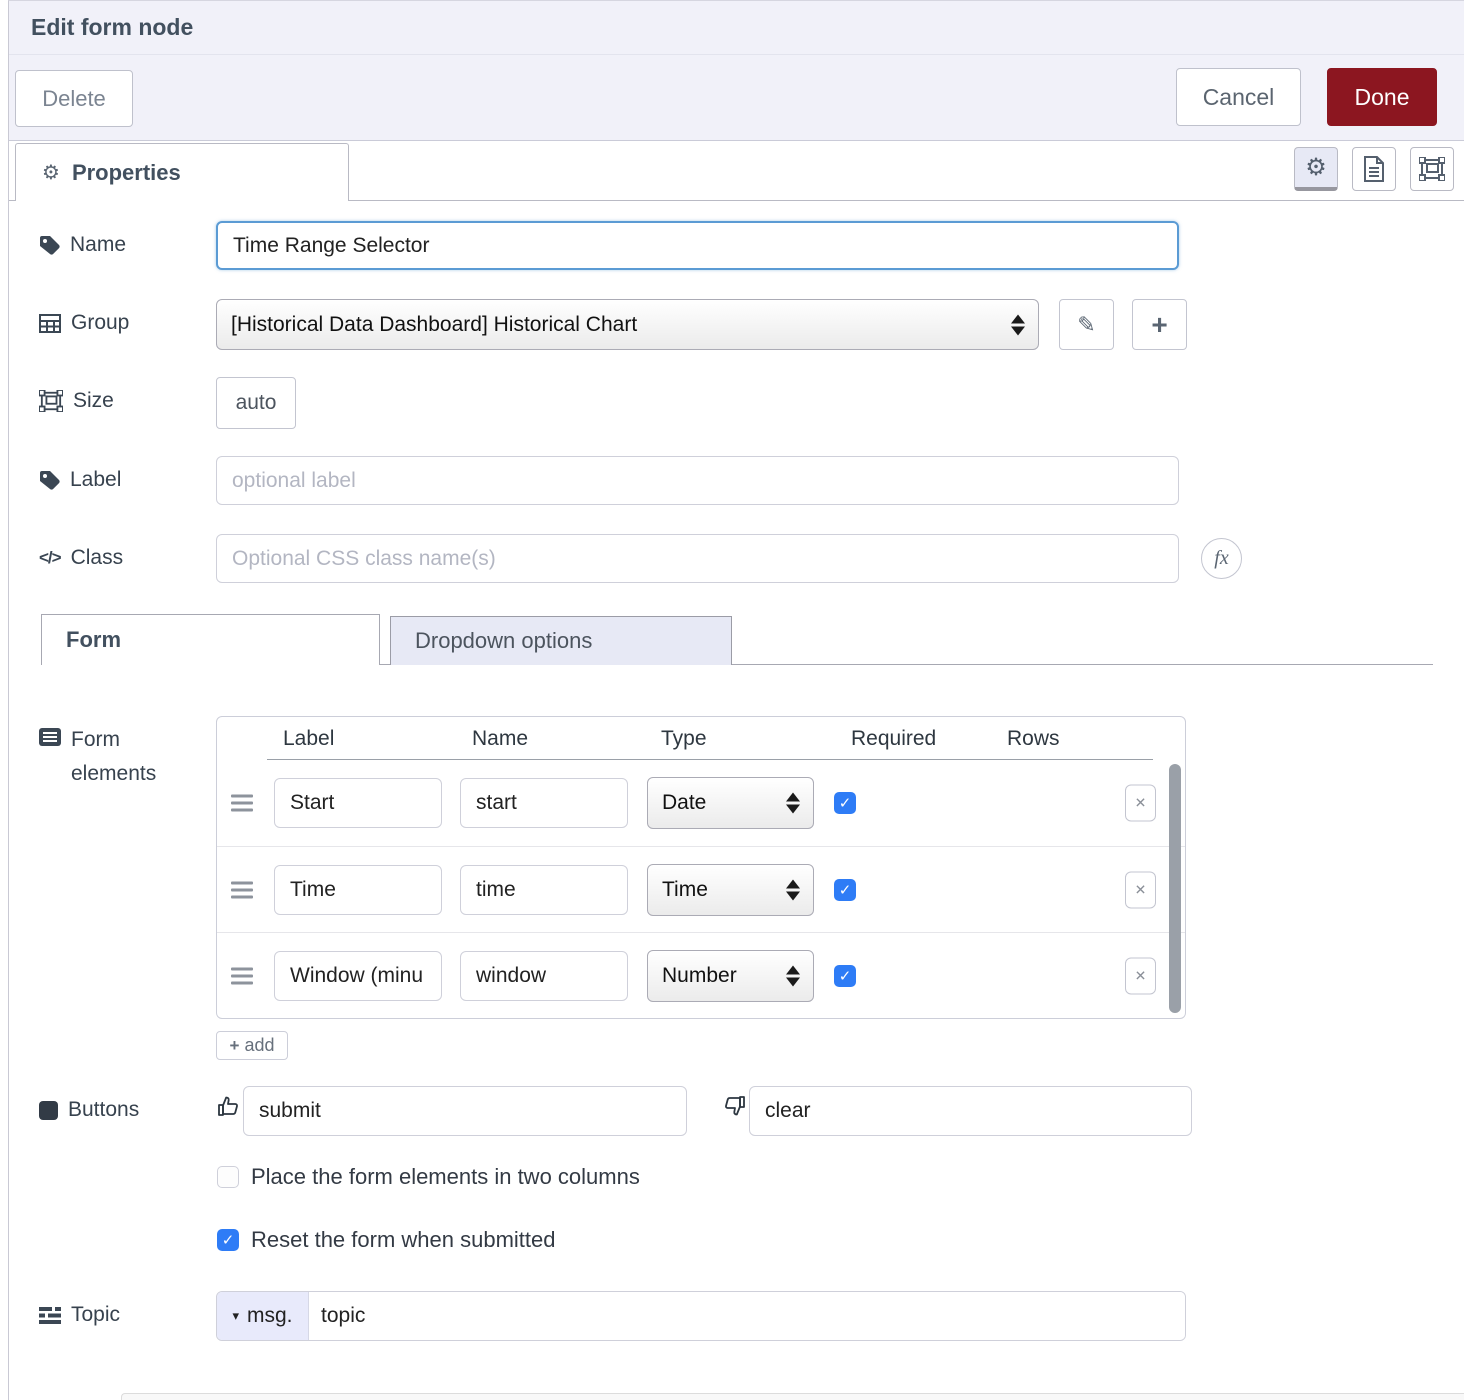 Image resolution: width=1464 pixels, height=1400 pixels. I want to click on tab-form: Form, so click(210, 639).